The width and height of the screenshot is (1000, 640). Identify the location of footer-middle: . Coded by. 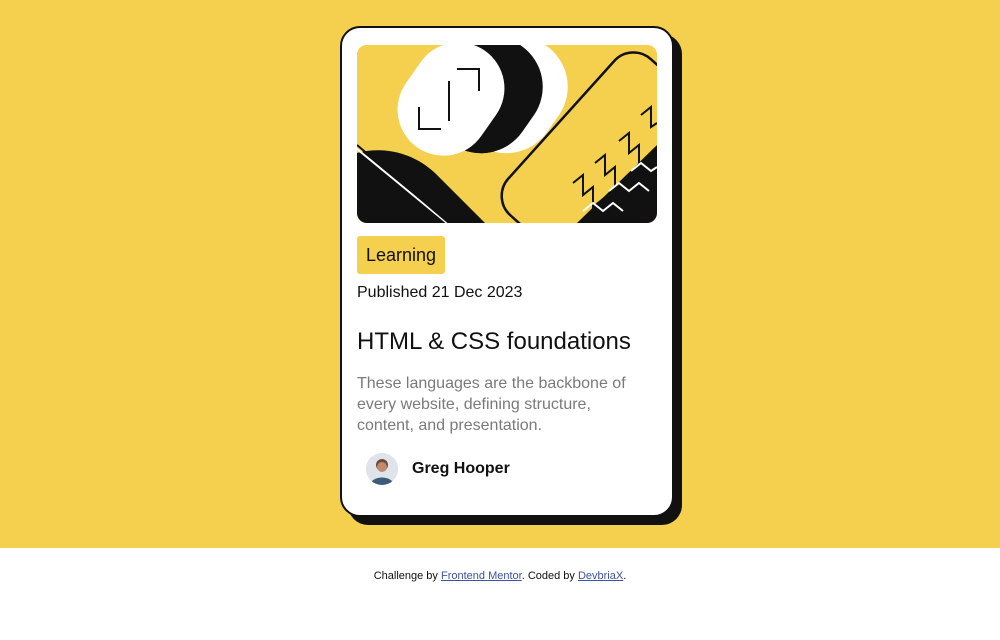
(549, 576).